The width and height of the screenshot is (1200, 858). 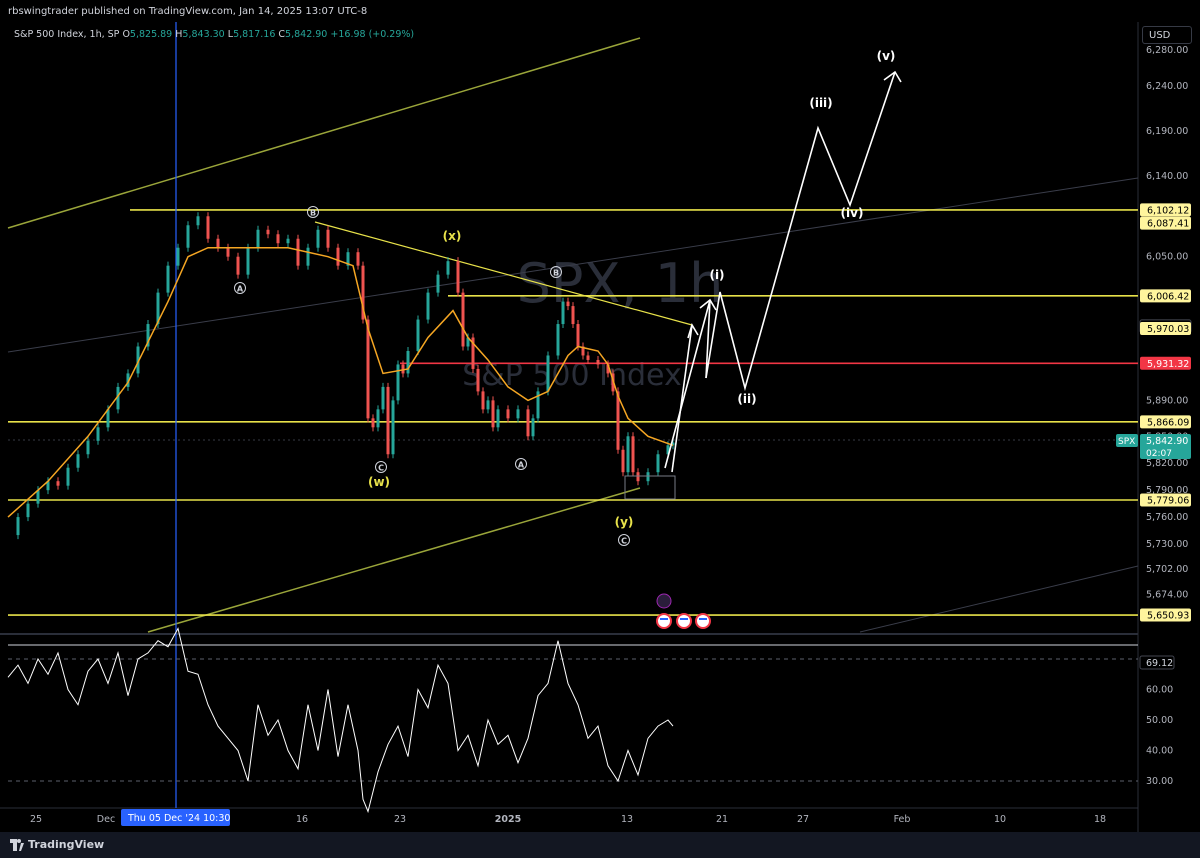 I want to click on price-tick-label: 5,890.00, so click(x=1167, y=400).